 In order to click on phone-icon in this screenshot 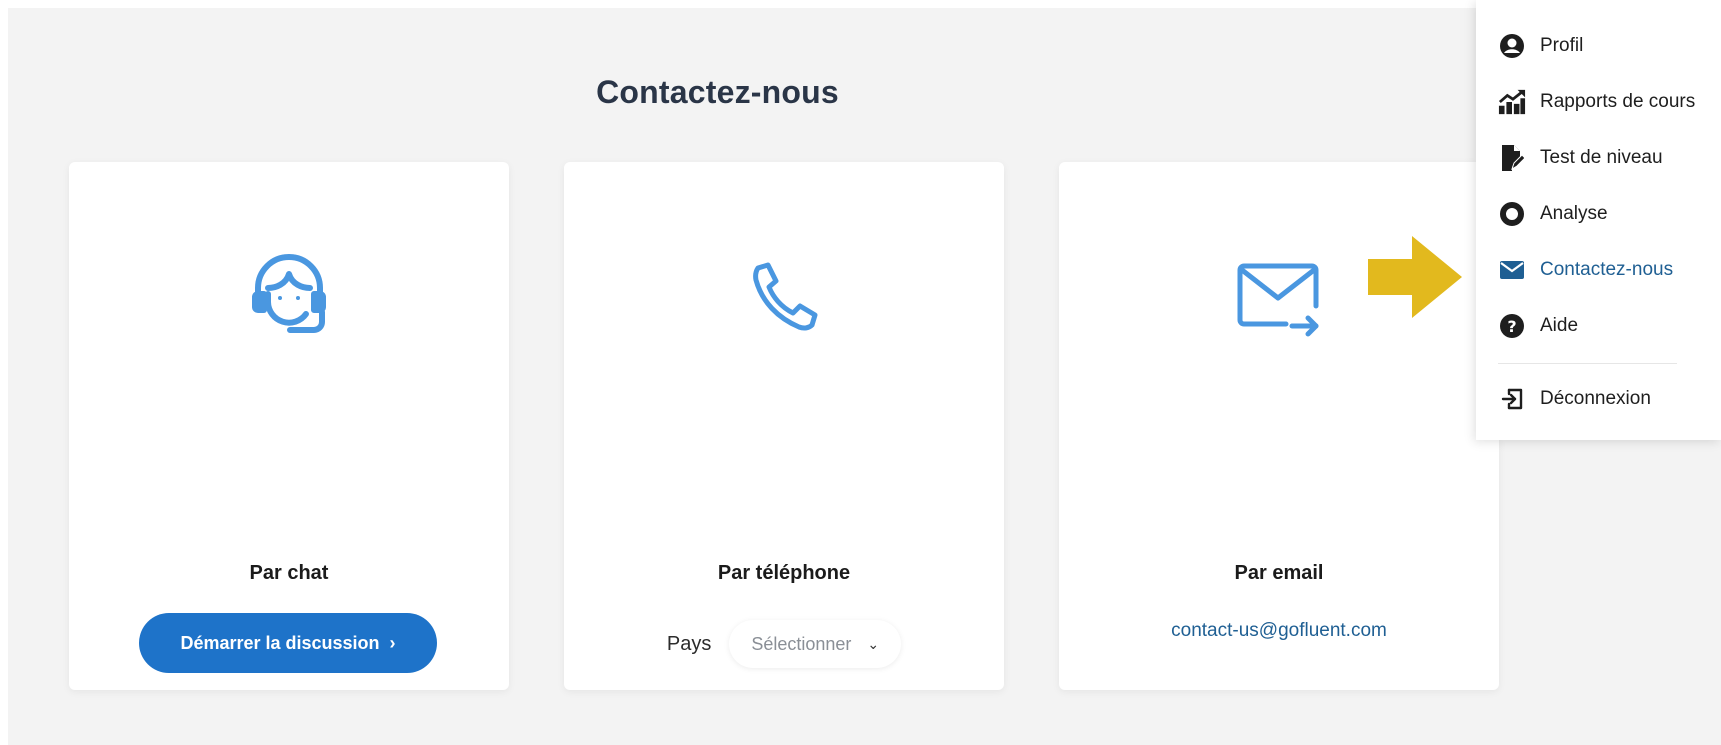, I will do `click(785, 296)`.